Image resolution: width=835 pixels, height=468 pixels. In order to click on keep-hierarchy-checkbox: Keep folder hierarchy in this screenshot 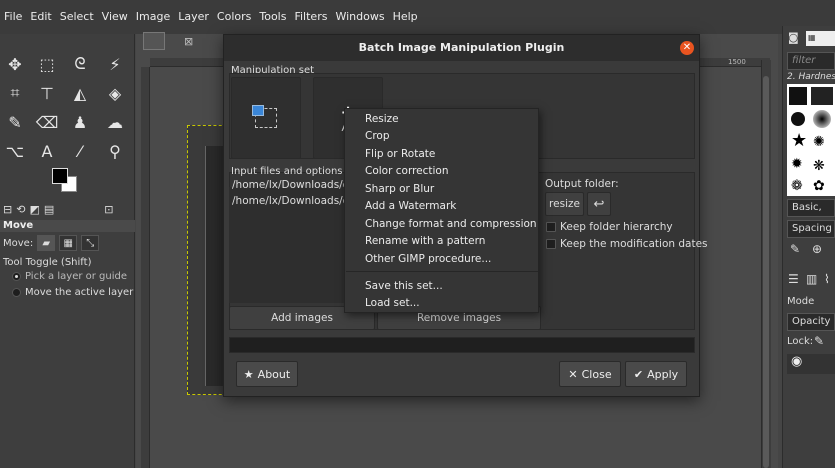, I will do `click(609, 227)`.